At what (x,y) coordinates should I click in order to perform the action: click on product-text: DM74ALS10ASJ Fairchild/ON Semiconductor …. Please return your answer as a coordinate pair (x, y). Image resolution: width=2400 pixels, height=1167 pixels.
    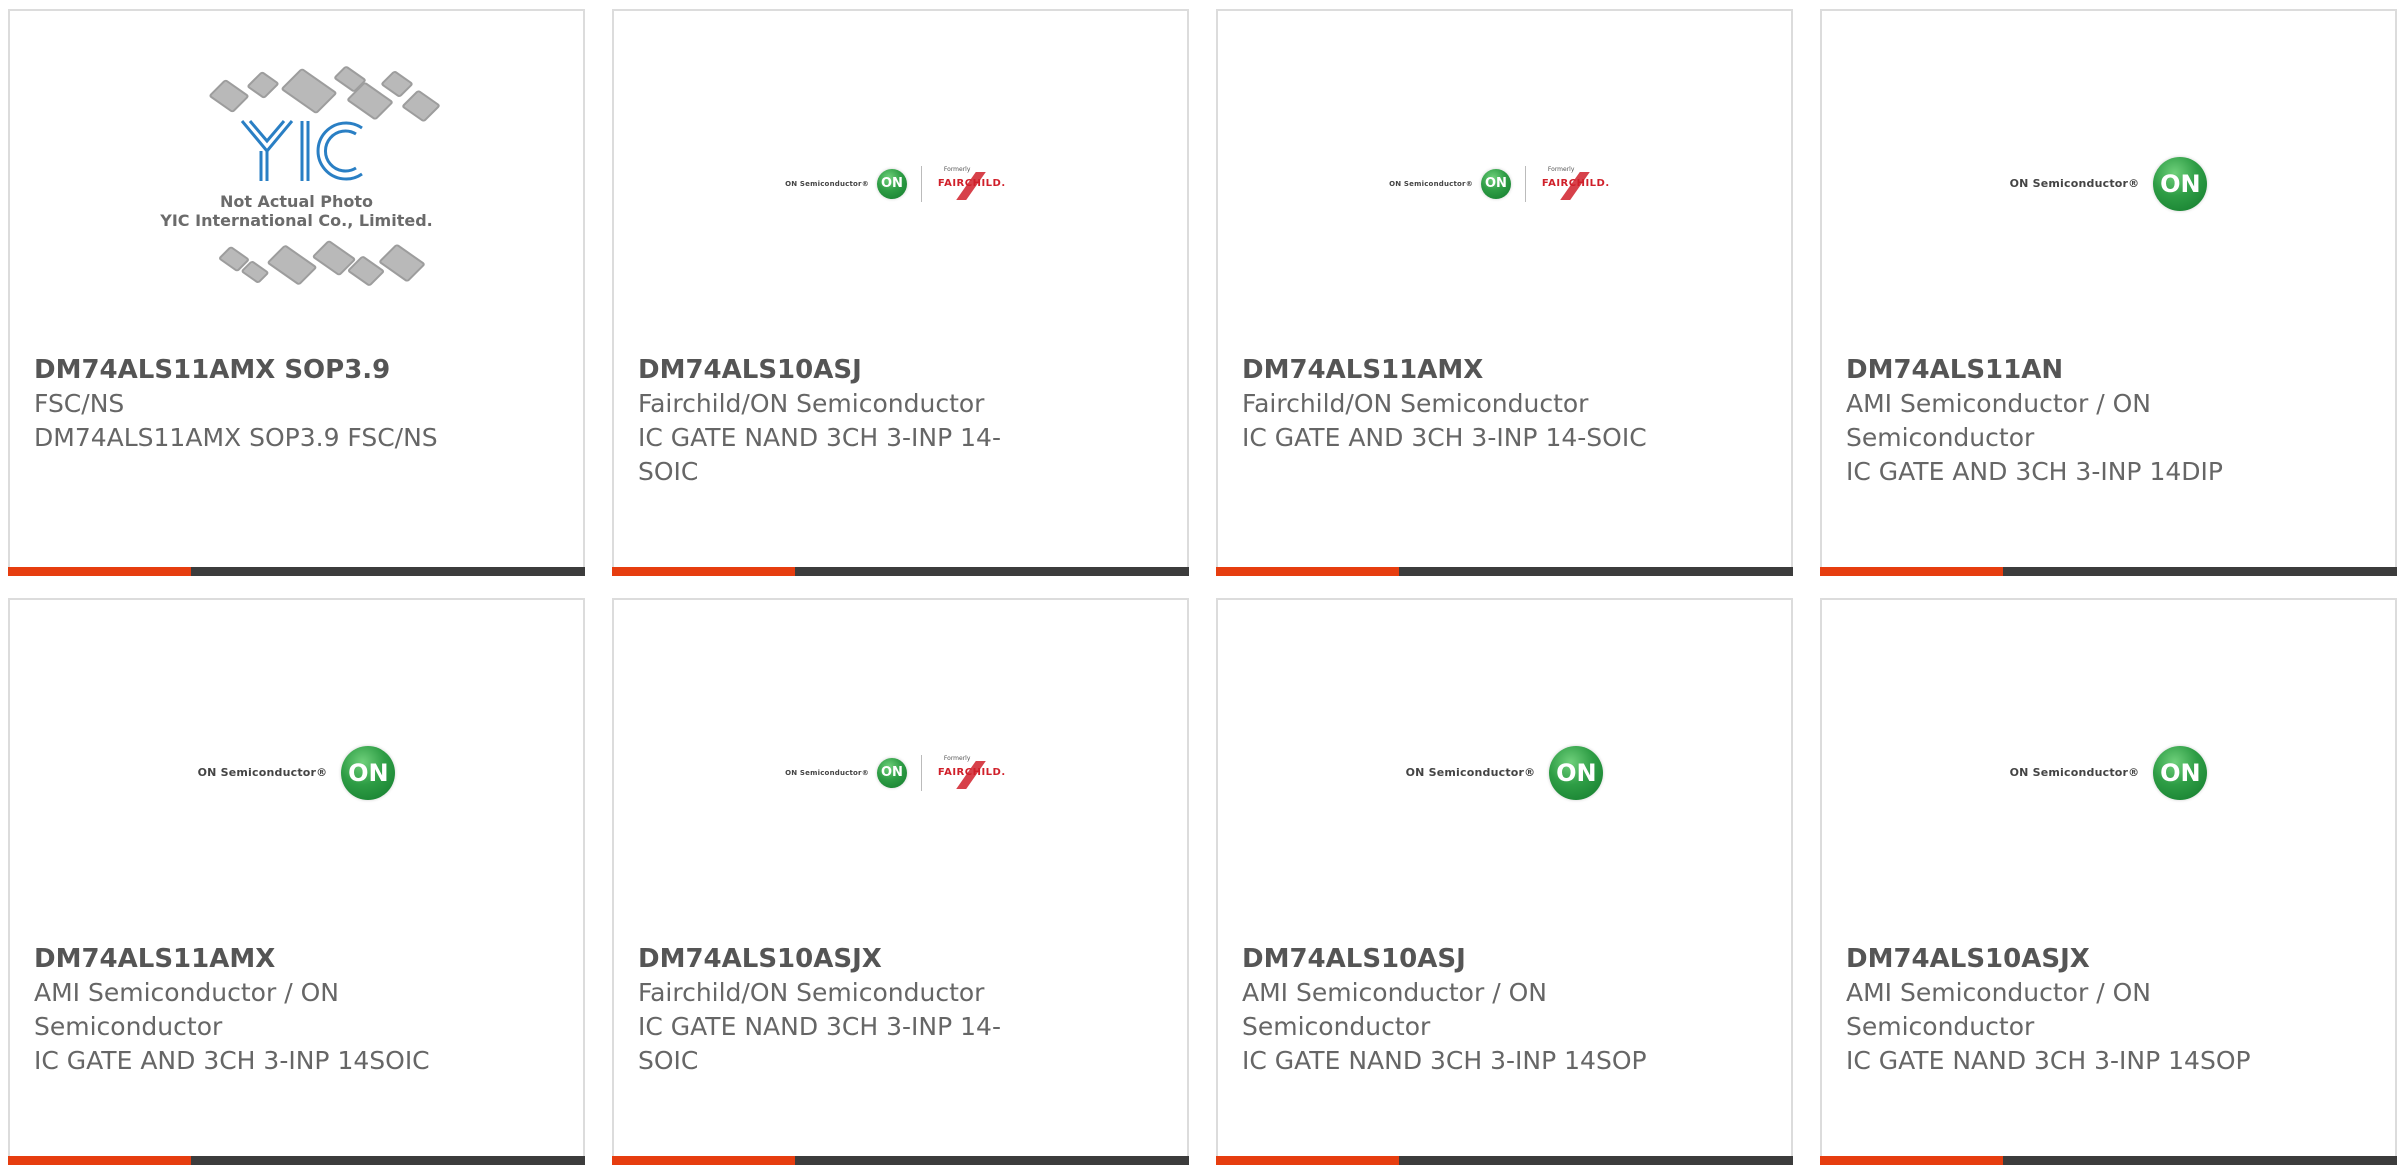
    Looking at the image, I should click on (858, 421).